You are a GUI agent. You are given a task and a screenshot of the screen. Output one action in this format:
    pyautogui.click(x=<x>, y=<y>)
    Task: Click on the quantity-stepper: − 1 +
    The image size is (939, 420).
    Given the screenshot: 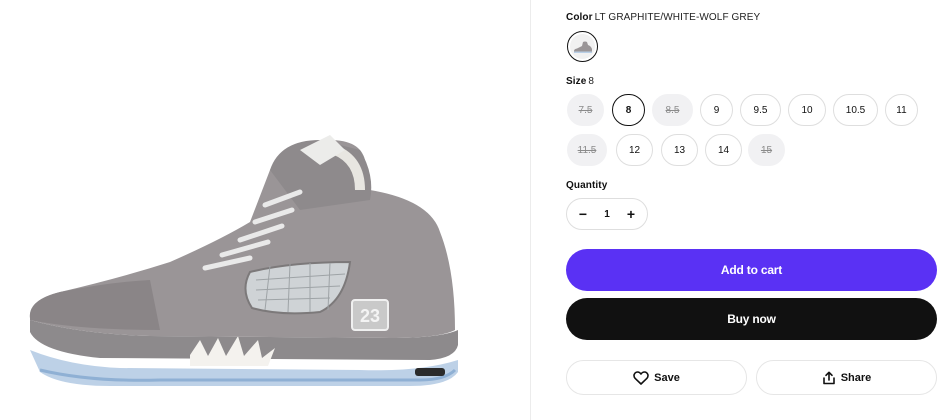 What is the action you would take?
    pyautogui.click(x=607, y=214)
    